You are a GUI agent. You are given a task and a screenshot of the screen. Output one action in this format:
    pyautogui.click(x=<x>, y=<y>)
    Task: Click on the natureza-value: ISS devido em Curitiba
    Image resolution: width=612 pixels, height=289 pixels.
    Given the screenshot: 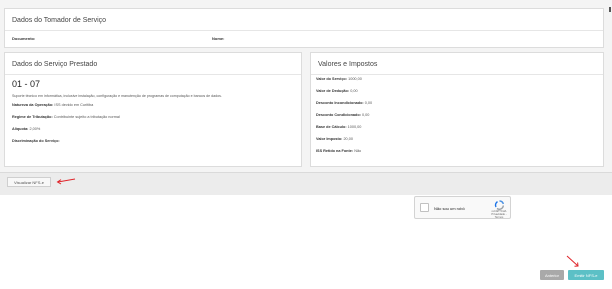 What is the action you would take?
    pyautogui.click(x=74, y=105)
    